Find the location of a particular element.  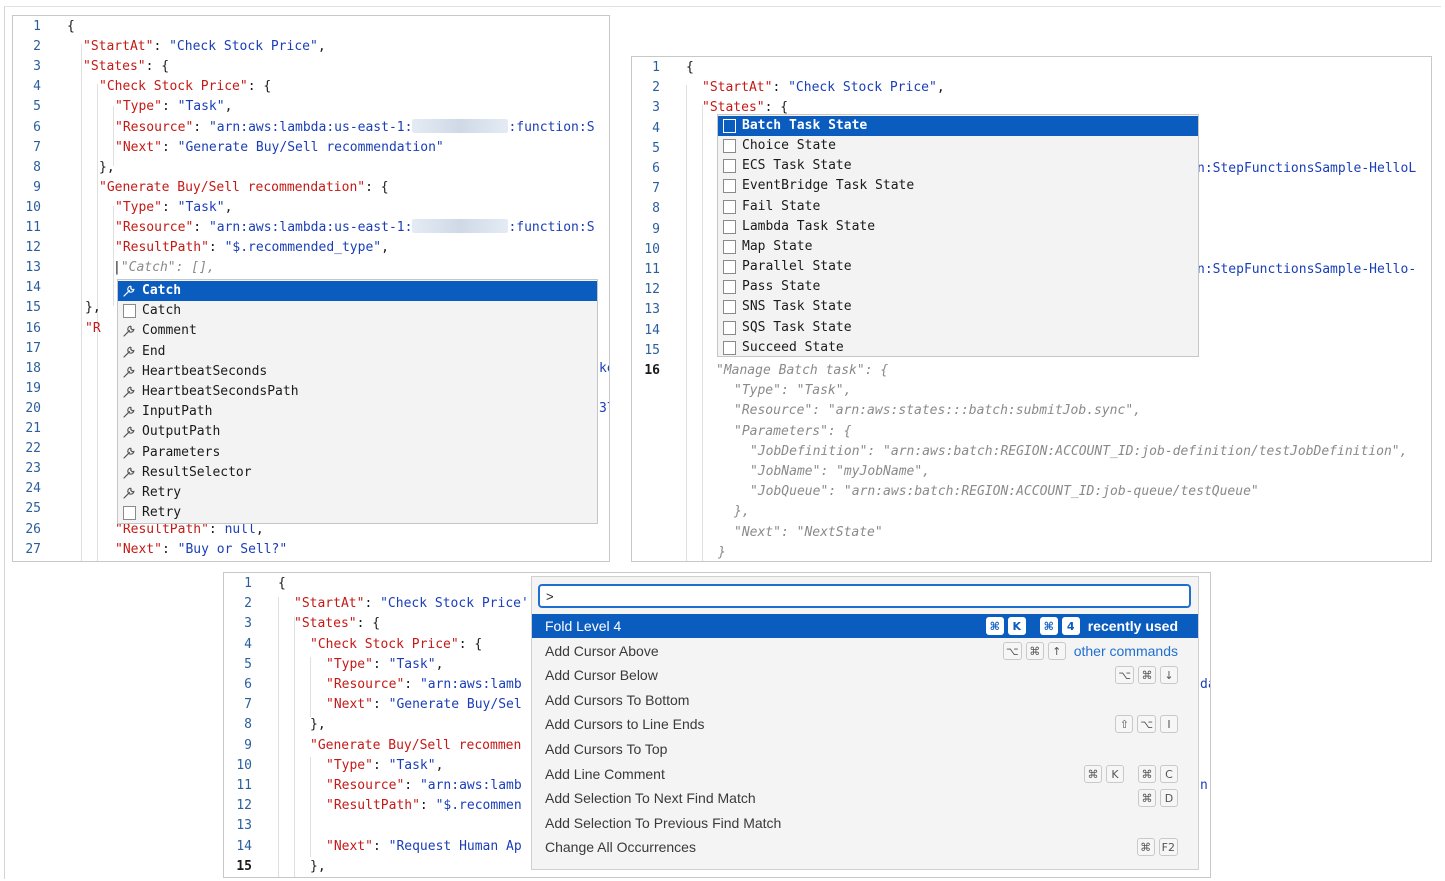

command-label: Add Cursors to Line Ends is located at coordinates (625, 724).